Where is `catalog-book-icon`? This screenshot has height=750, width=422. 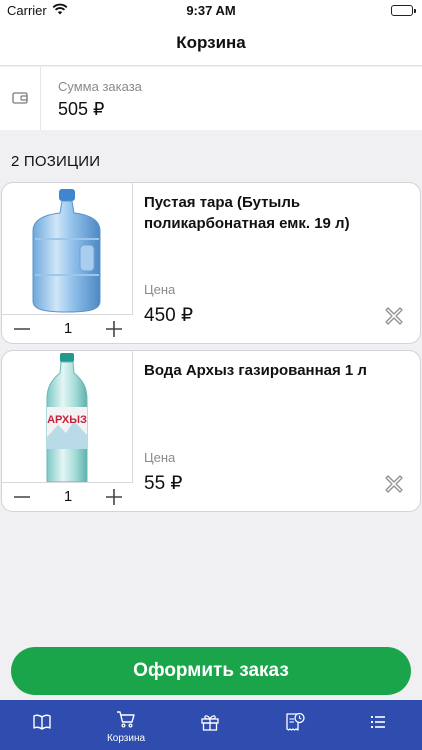 catalog-book-icon is located at coordinates (42, 722).